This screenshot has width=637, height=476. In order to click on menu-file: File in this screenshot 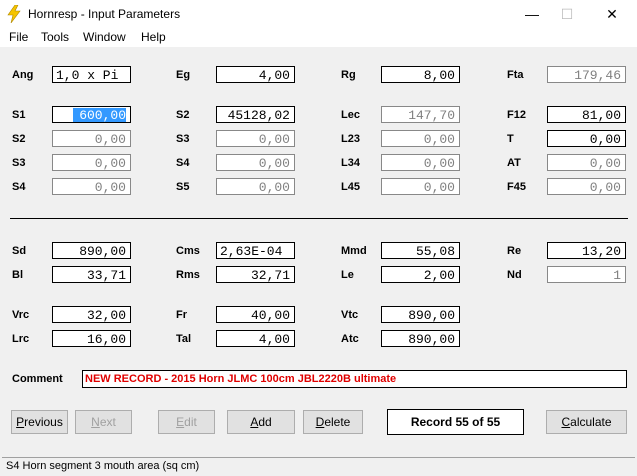, I will do `click(18, 37)`.